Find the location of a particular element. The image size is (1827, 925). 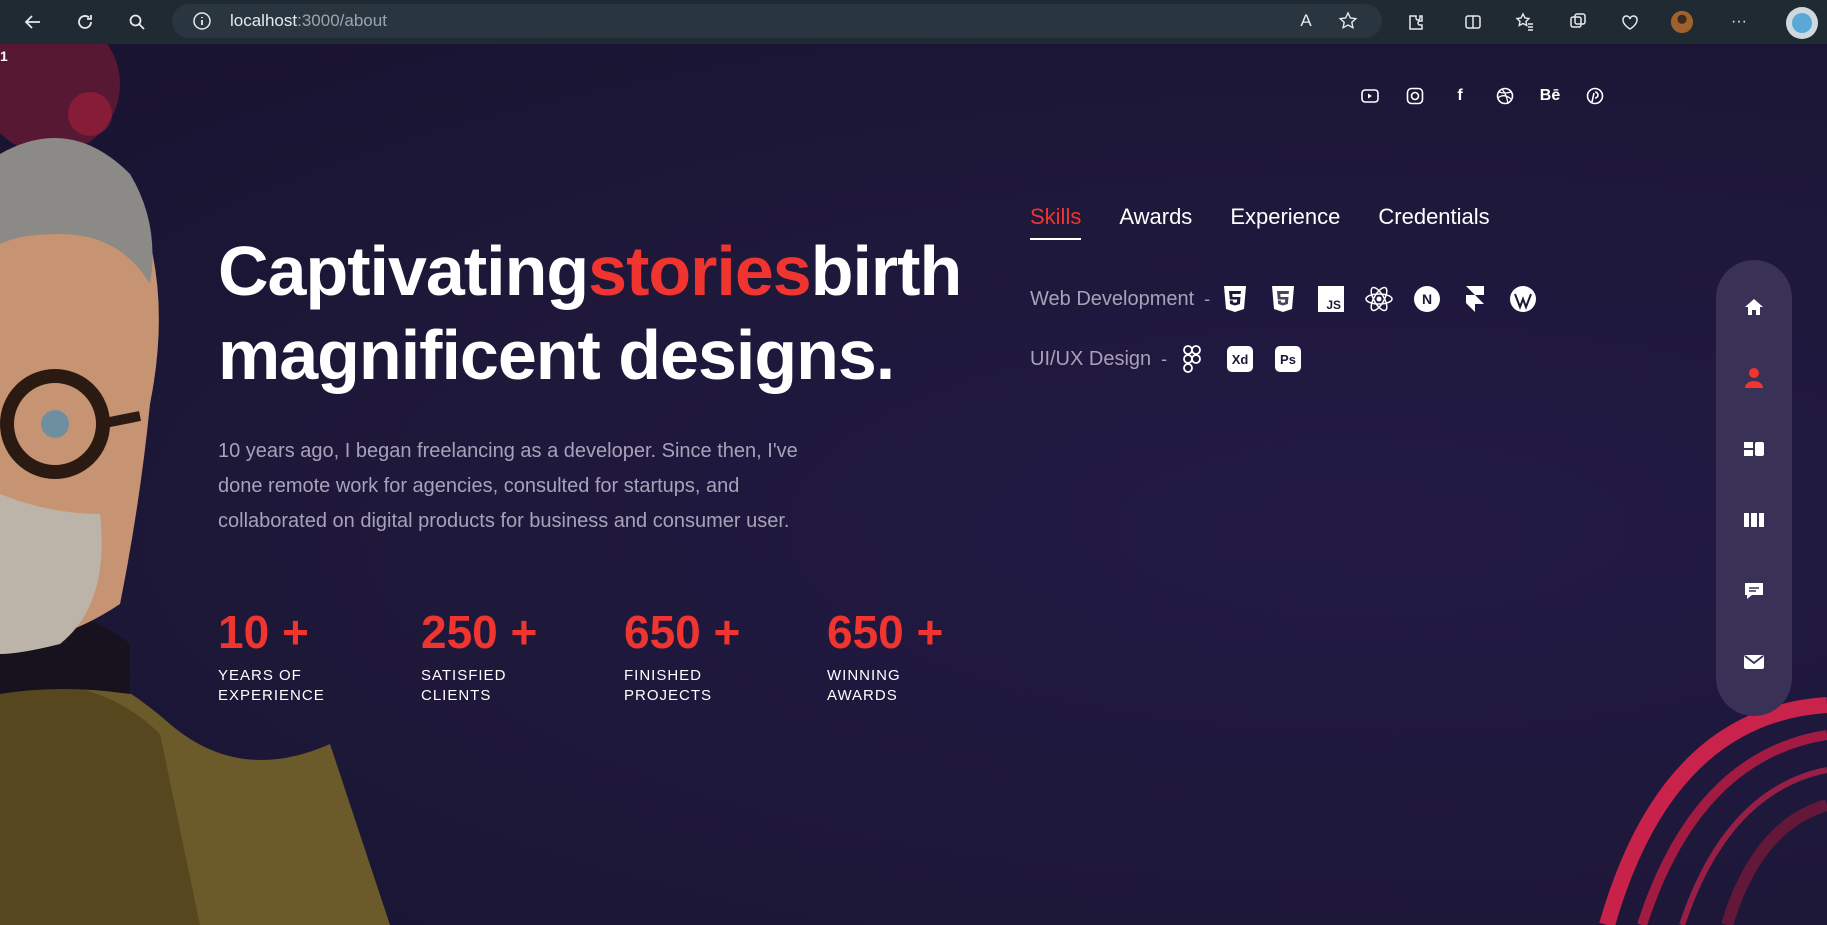

favorites-icon is located at coordinates (1525, 22).